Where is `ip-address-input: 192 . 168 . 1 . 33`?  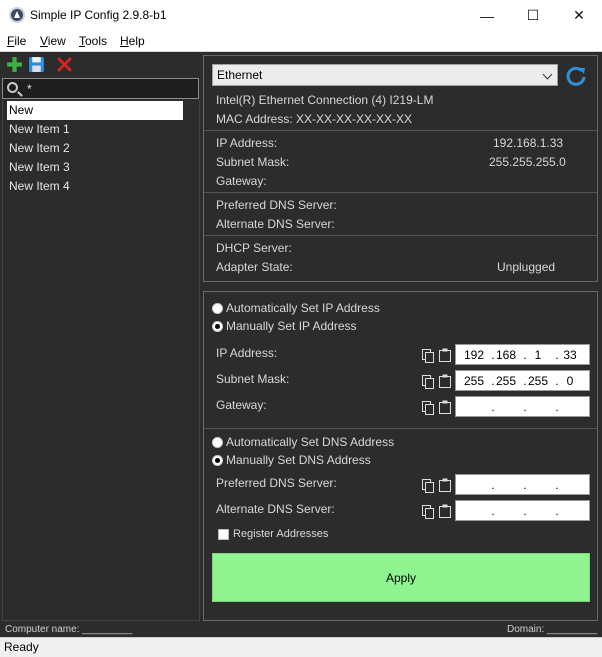 ip-address-input: 192 . 168 . 1 . 33 is located at coordinates (522, 354).